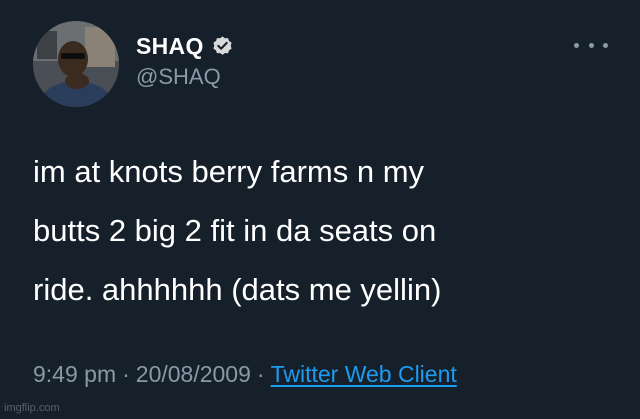  Describe the element at coordinates (235, 230) in the screenshot. I see `tweet-text-line: butts 2 big 2 fit in da seats on` at that location.